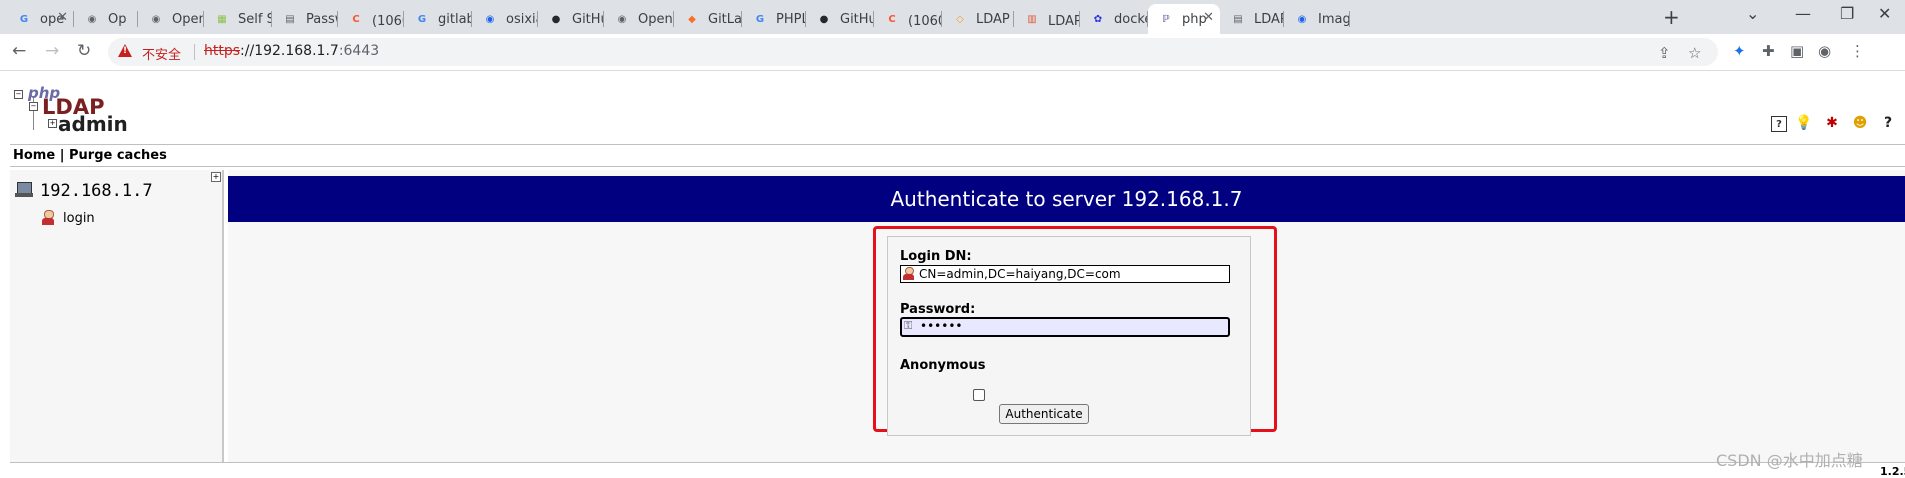 This screenshot has width=1905, height=478. I want to click on browser-tab: ◉ Op, so click(106, 19).